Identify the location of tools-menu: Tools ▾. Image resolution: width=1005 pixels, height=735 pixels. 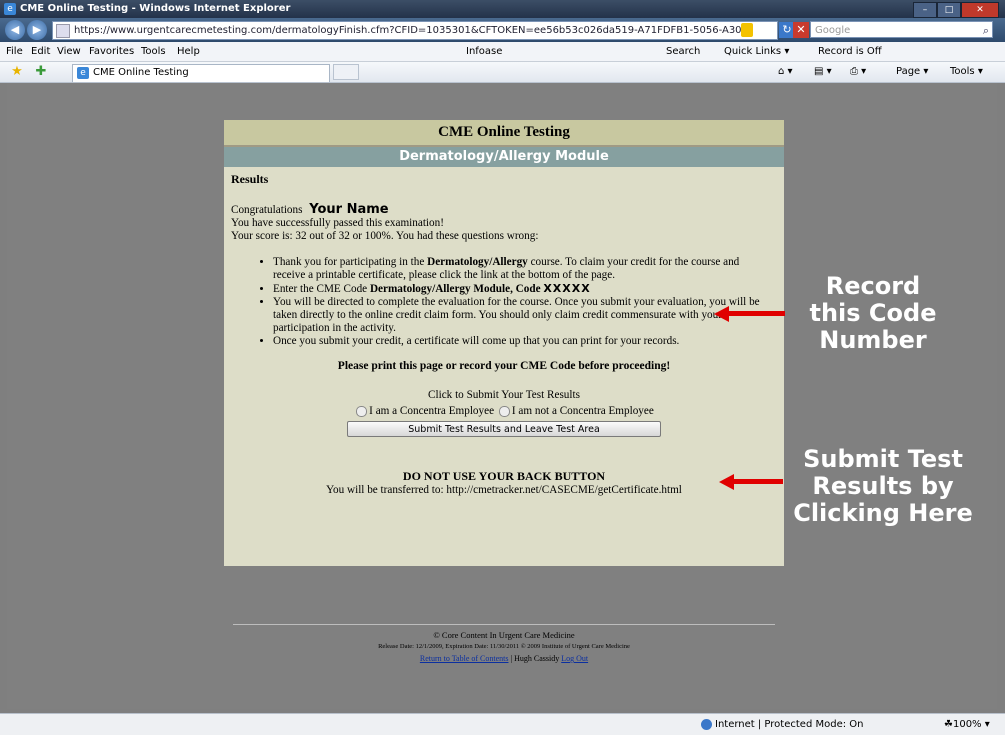
(966, 72).